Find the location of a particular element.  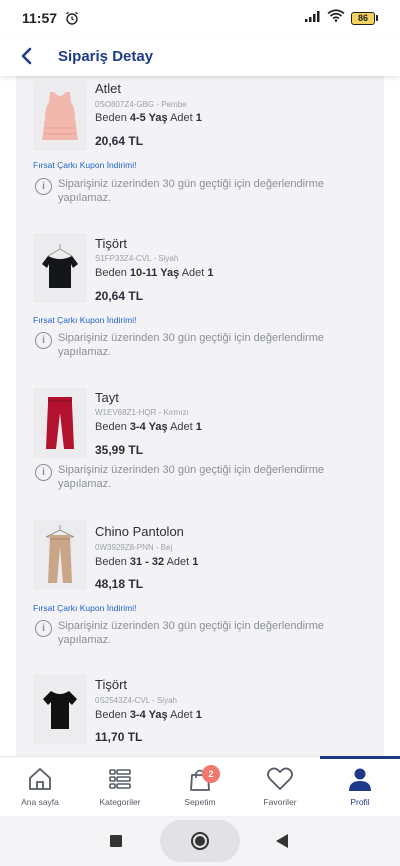

nav-categories: Kategoriler is located at coordinates (120, 786).